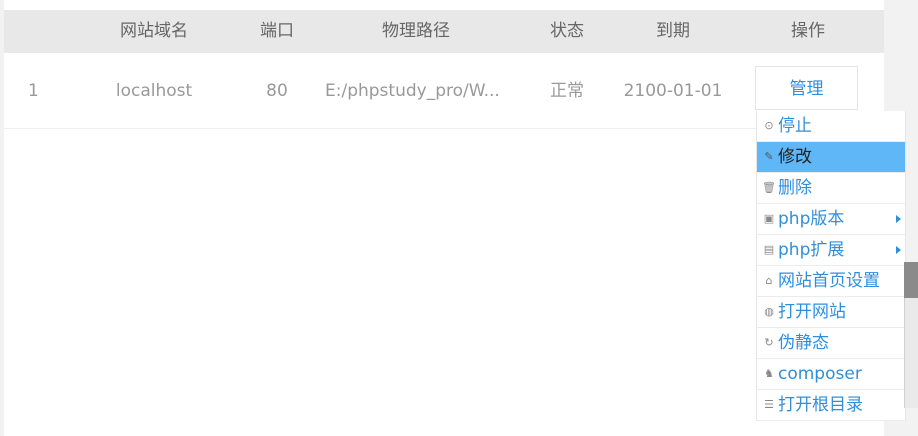  Describe the element at coordinates (769, 373) in the screenshot. I see `composer-icon: ♞` at that location.